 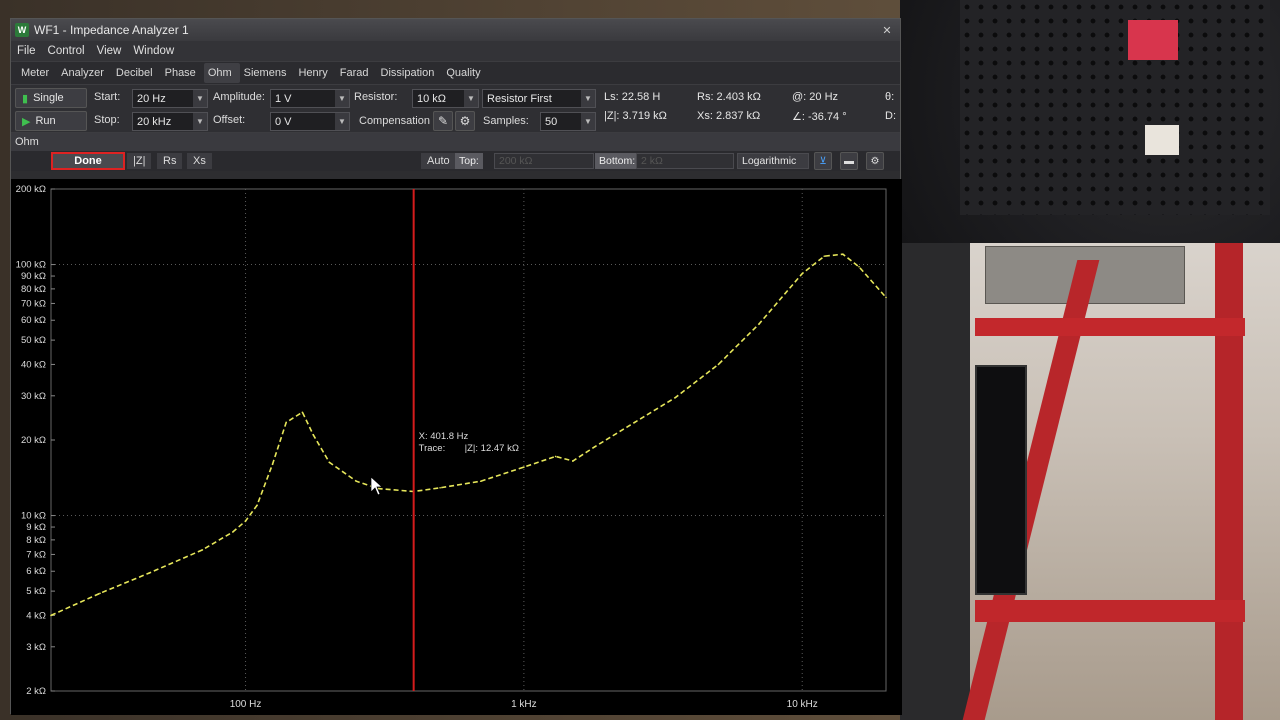 I want to click on offset-combo: 0 V ▼, so click(x=310, y=121).